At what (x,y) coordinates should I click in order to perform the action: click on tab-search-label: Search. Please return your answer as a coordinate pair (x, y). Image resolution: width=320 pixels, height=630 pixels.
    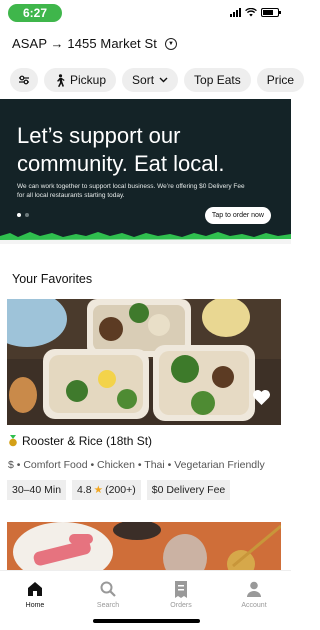
    Looking at the image, I should click on (108, 605).